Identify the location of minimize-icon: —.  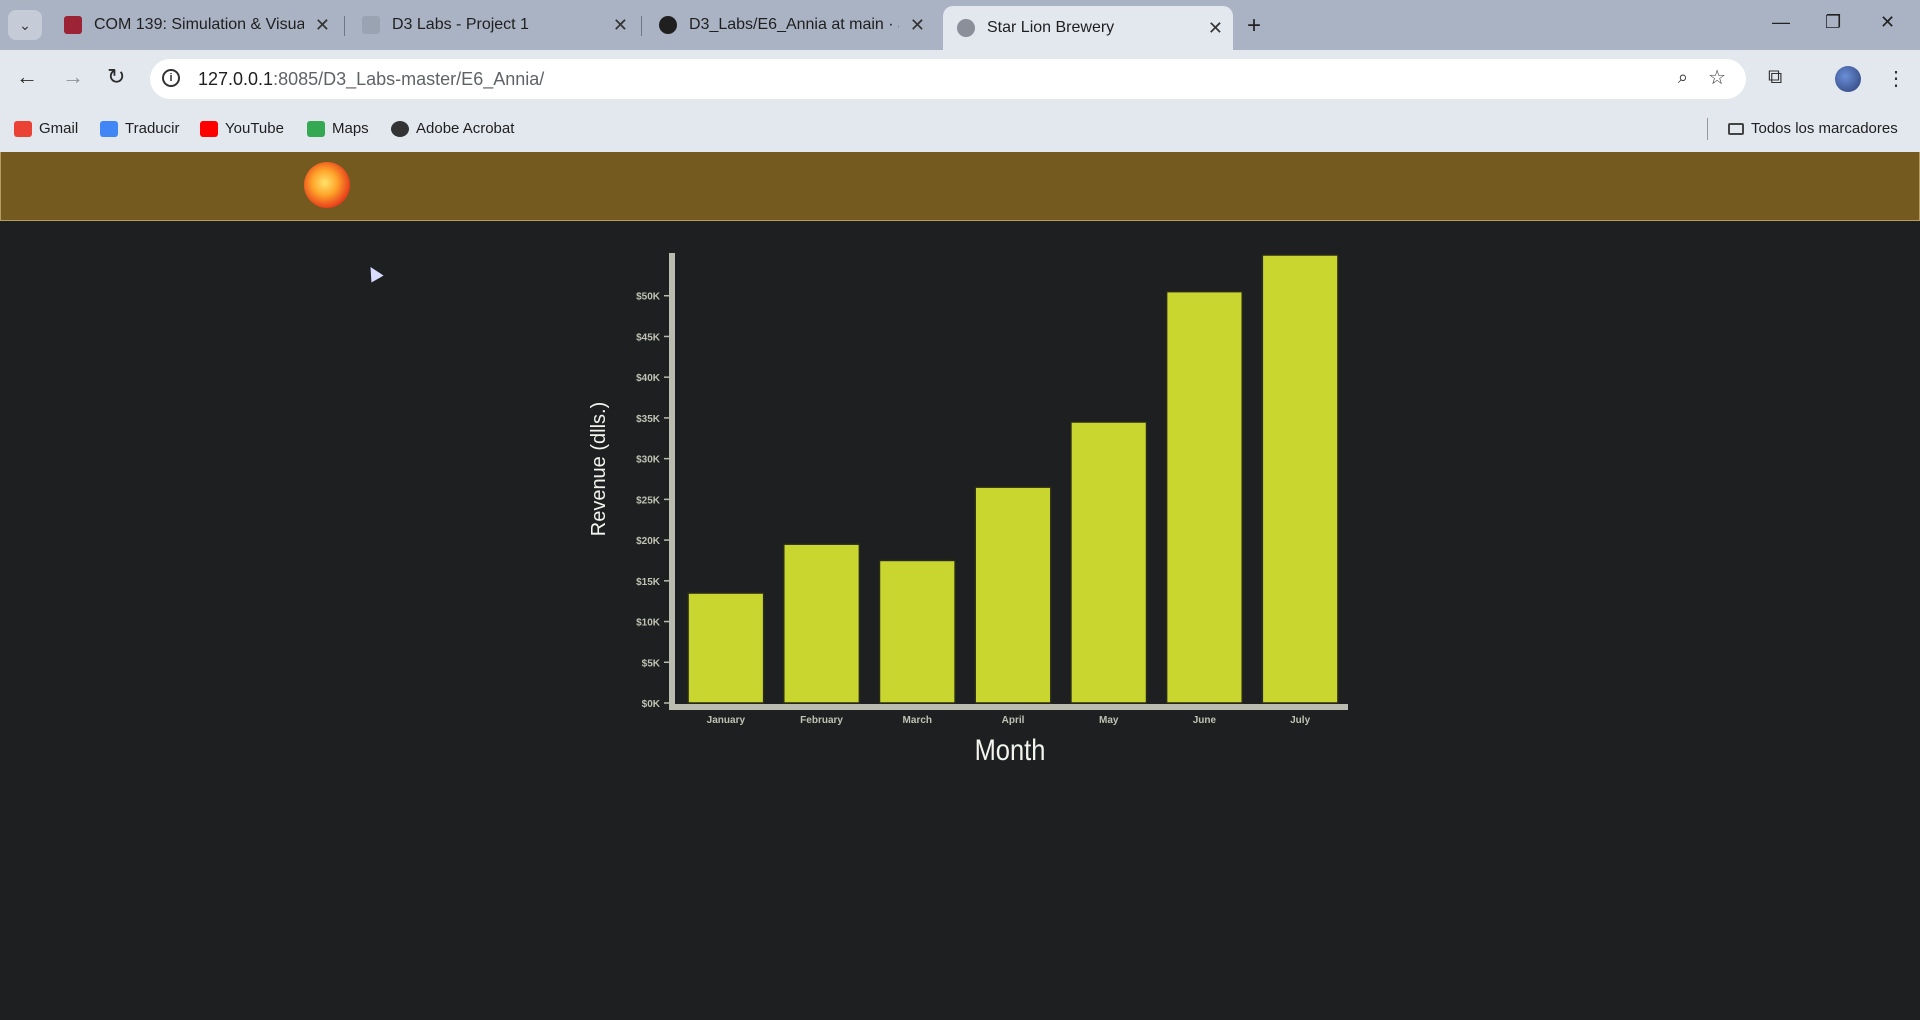
(1781, 22).